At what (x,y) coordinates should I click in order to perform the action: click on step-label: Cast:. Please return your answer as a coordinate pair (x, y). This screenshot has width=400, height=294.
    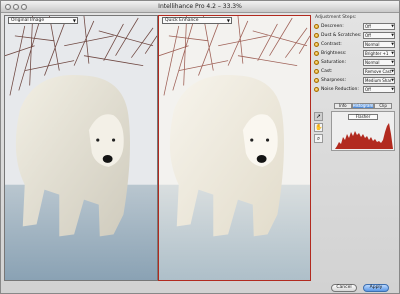
    Looking at the image, I should click on (327, 71).